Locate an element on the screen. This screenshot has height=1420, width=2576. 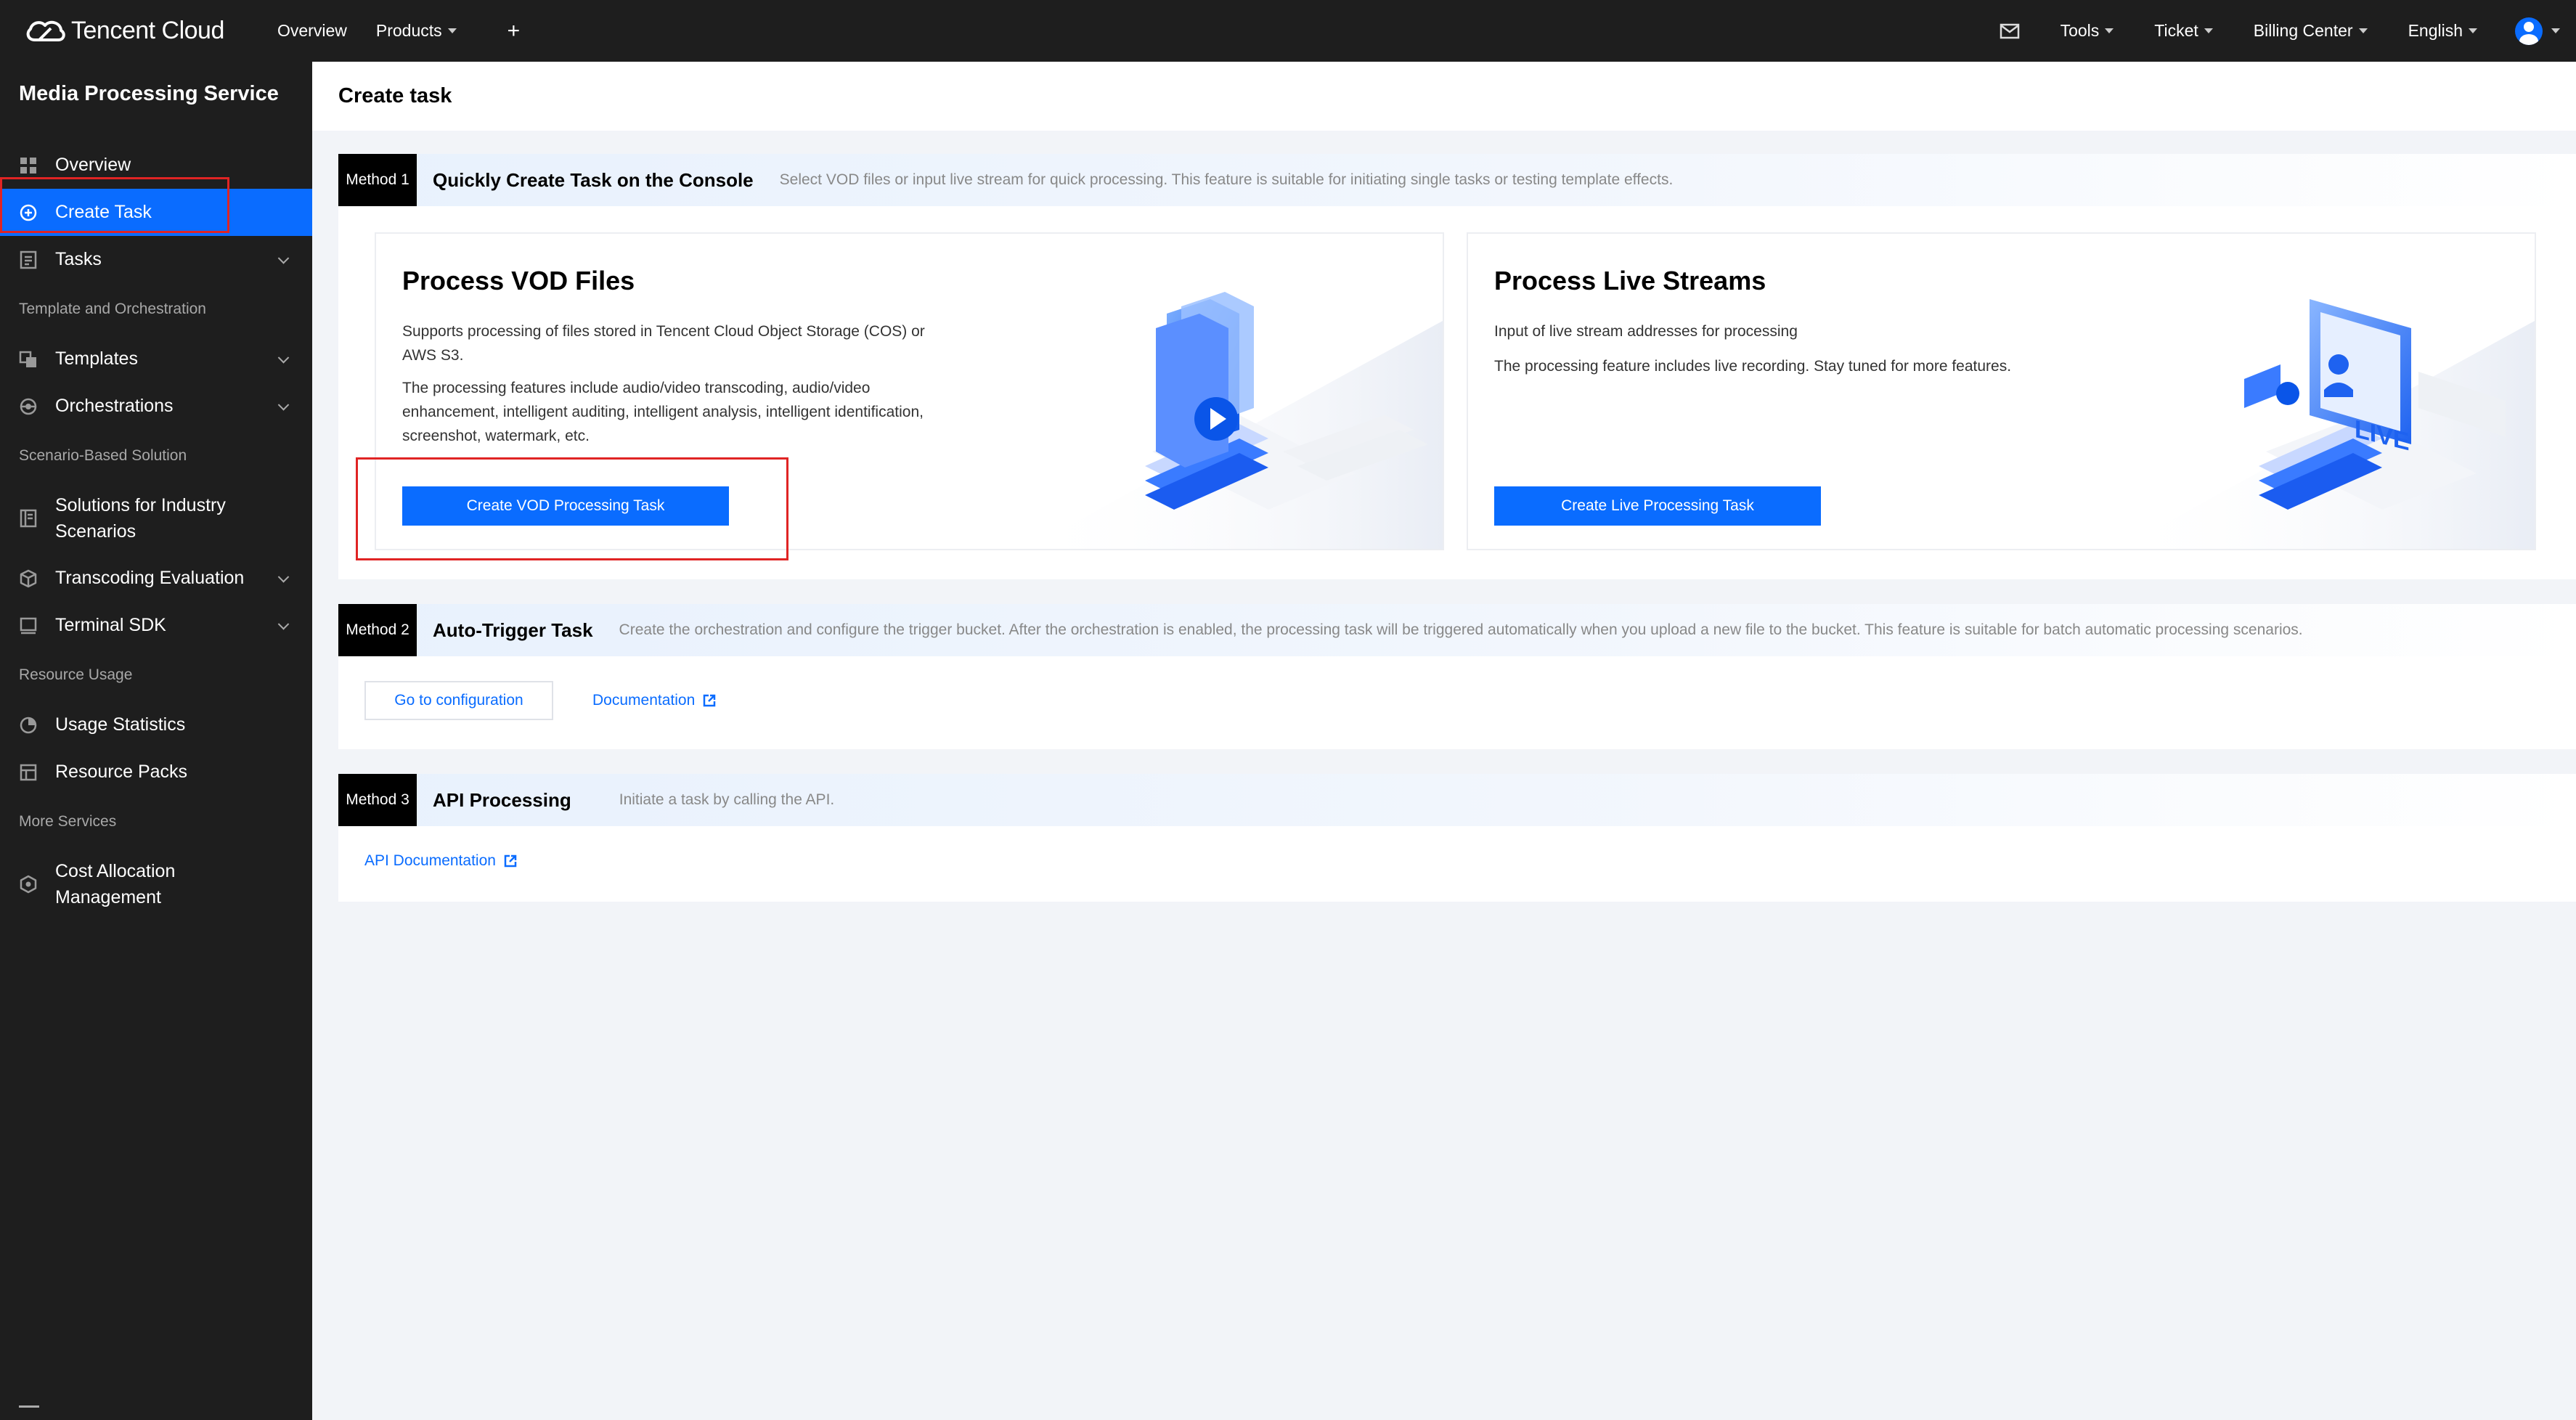
api-documentation-link: API Documentation is located at coordinates (441, 861).